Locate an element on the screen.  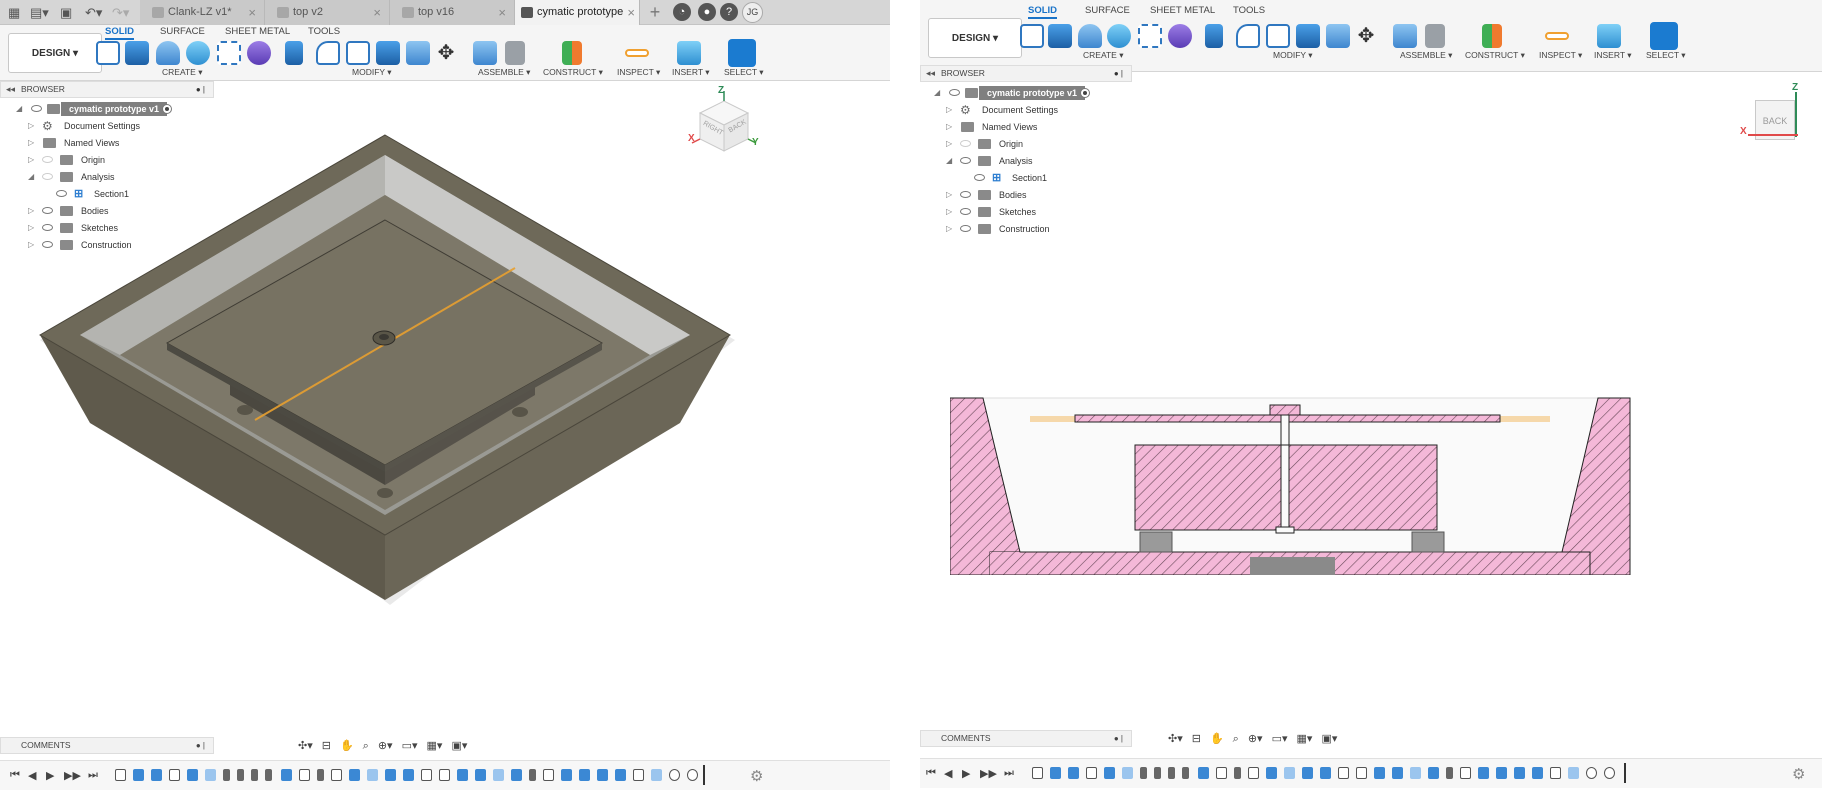
tree-item-named-views: ▷ Named Views is located at coordinates (1039, 127).